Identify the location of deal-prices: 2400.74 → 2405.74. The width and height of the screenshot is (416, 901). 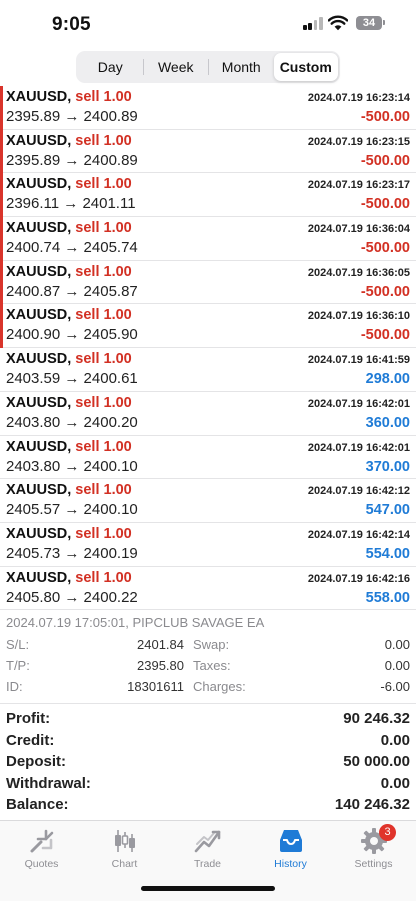
(72, 248).